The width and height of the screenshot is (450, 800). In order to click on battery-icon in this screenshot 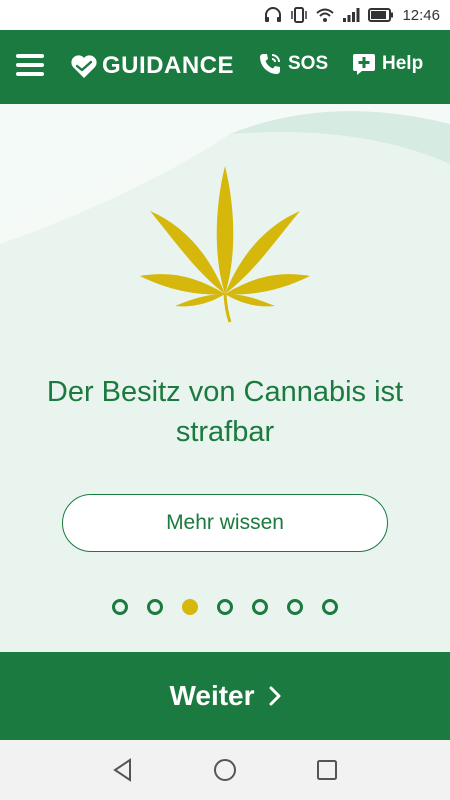, I will do `click(381, 15)`.